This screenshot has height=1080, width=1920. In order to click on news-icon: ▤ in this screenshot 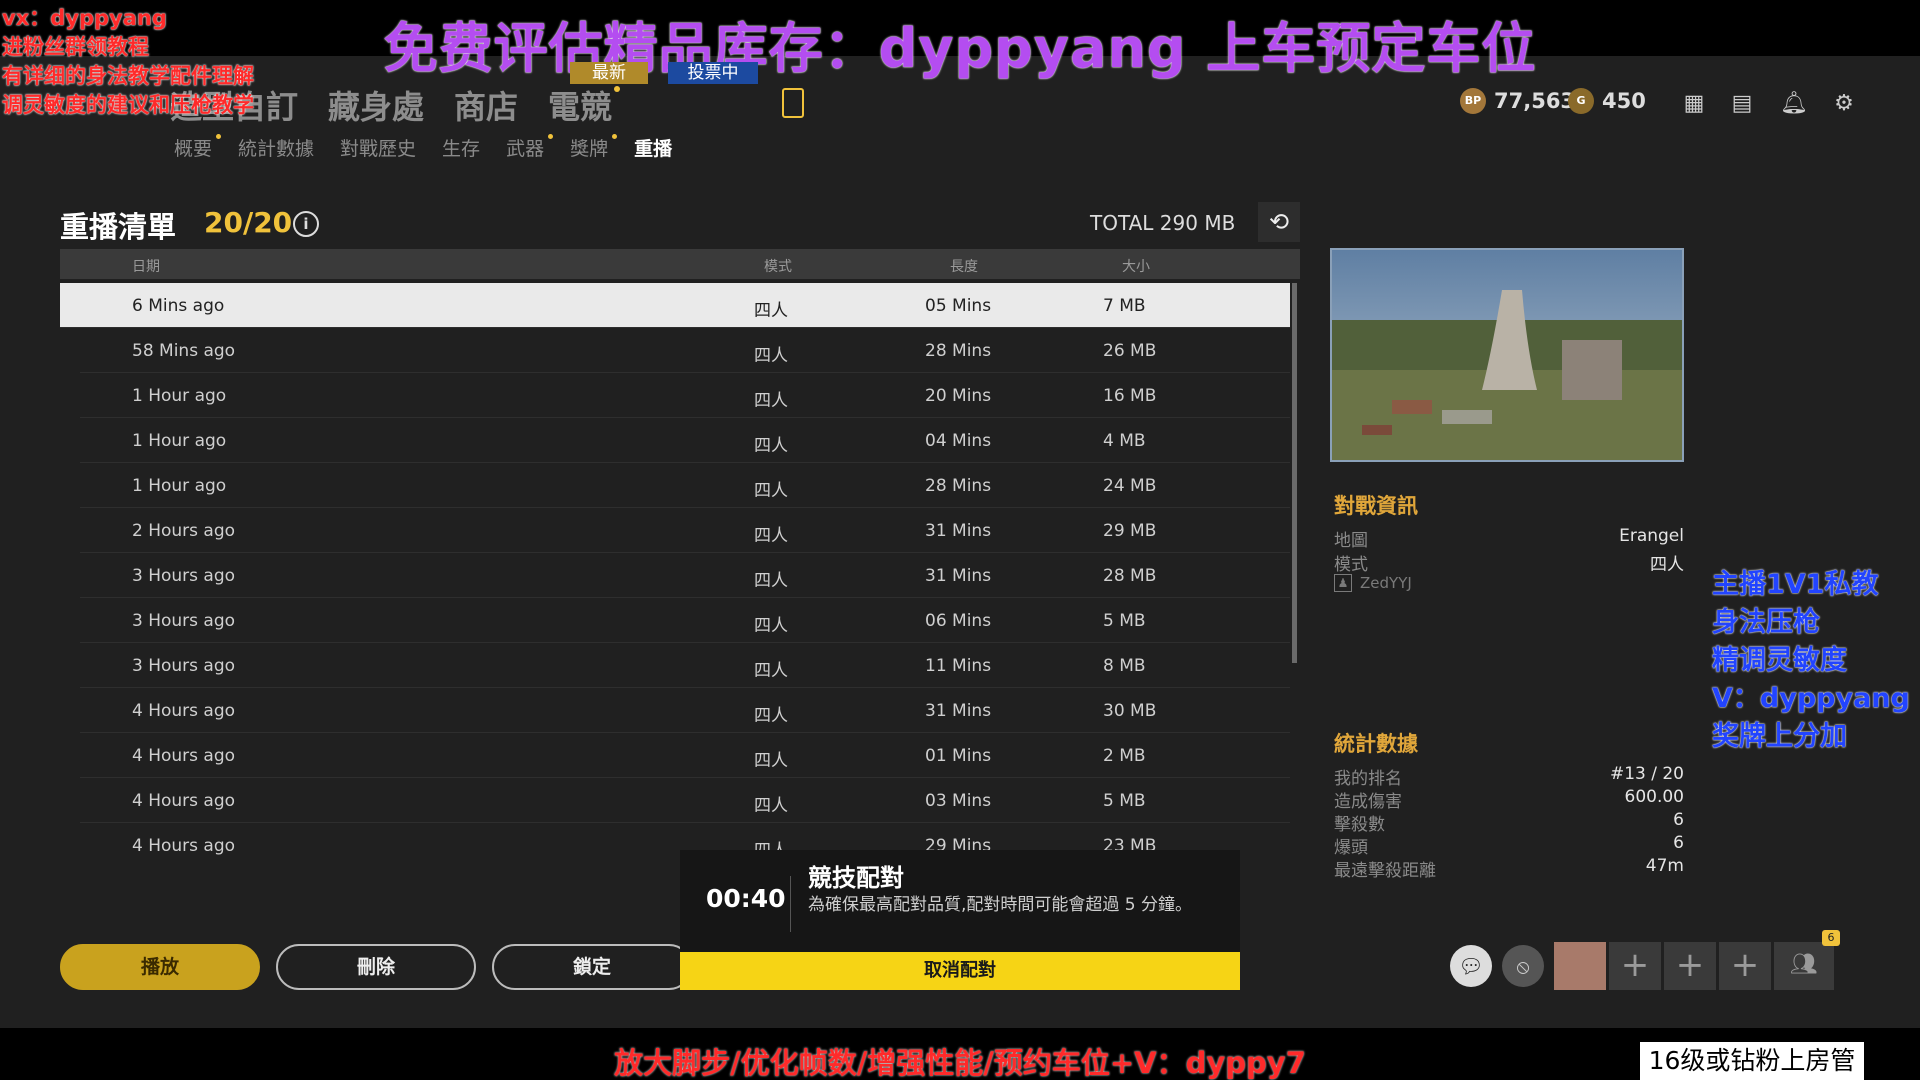, I will do `click(1742, 104)`.